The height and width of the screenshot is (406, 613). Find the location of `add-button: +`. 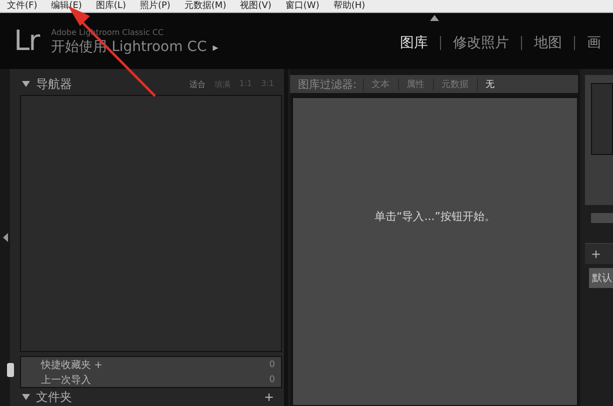

add-button: + is located at coordinates (599, 253).